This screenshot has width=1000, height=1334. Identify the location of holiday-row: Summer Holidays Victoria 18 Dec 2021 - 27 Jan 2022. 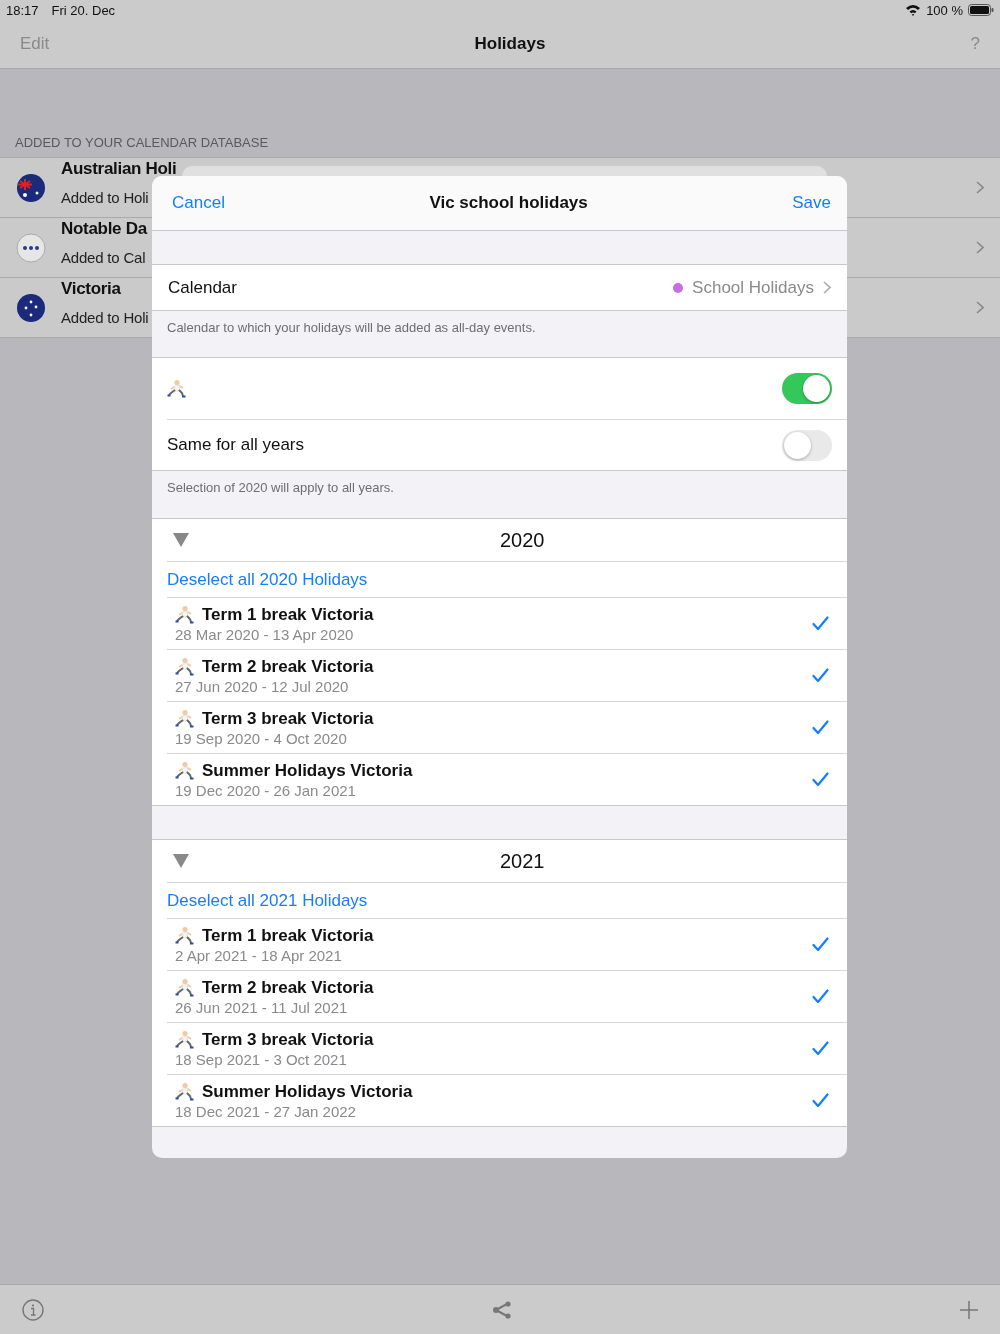
(507, 1100).